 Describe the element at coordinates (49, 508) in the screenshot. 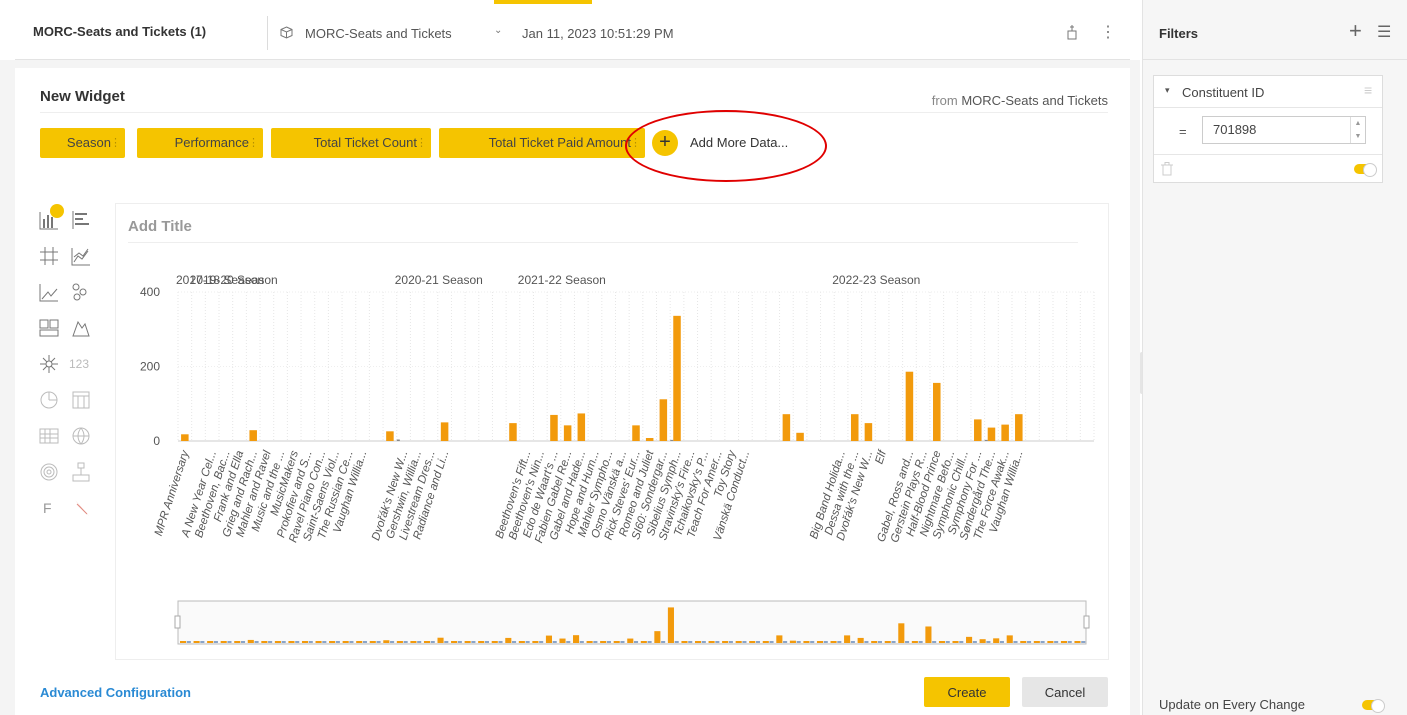

I see `function-icon: F` at that location.